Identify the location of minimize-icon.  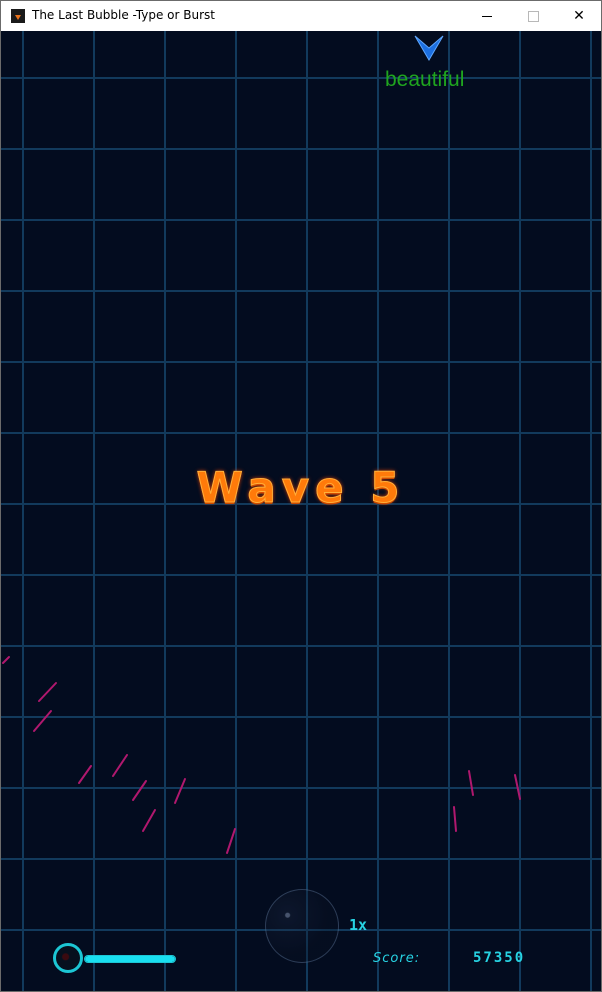
(487, 16).